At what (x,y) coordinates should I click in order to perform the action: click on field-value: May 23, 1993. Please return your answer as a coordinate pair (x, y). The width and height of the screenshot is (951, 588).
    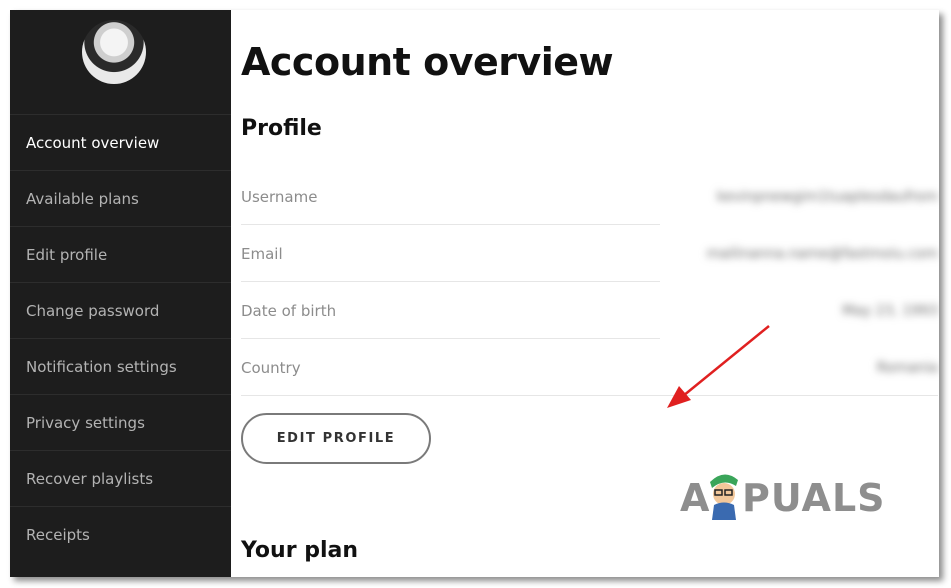
    Looking at the image, I should click on (890, 310).